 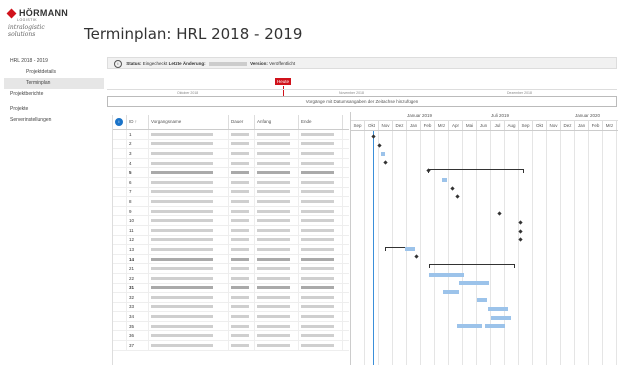 I want to click on table-row: 37, so click(x=231, y=346).